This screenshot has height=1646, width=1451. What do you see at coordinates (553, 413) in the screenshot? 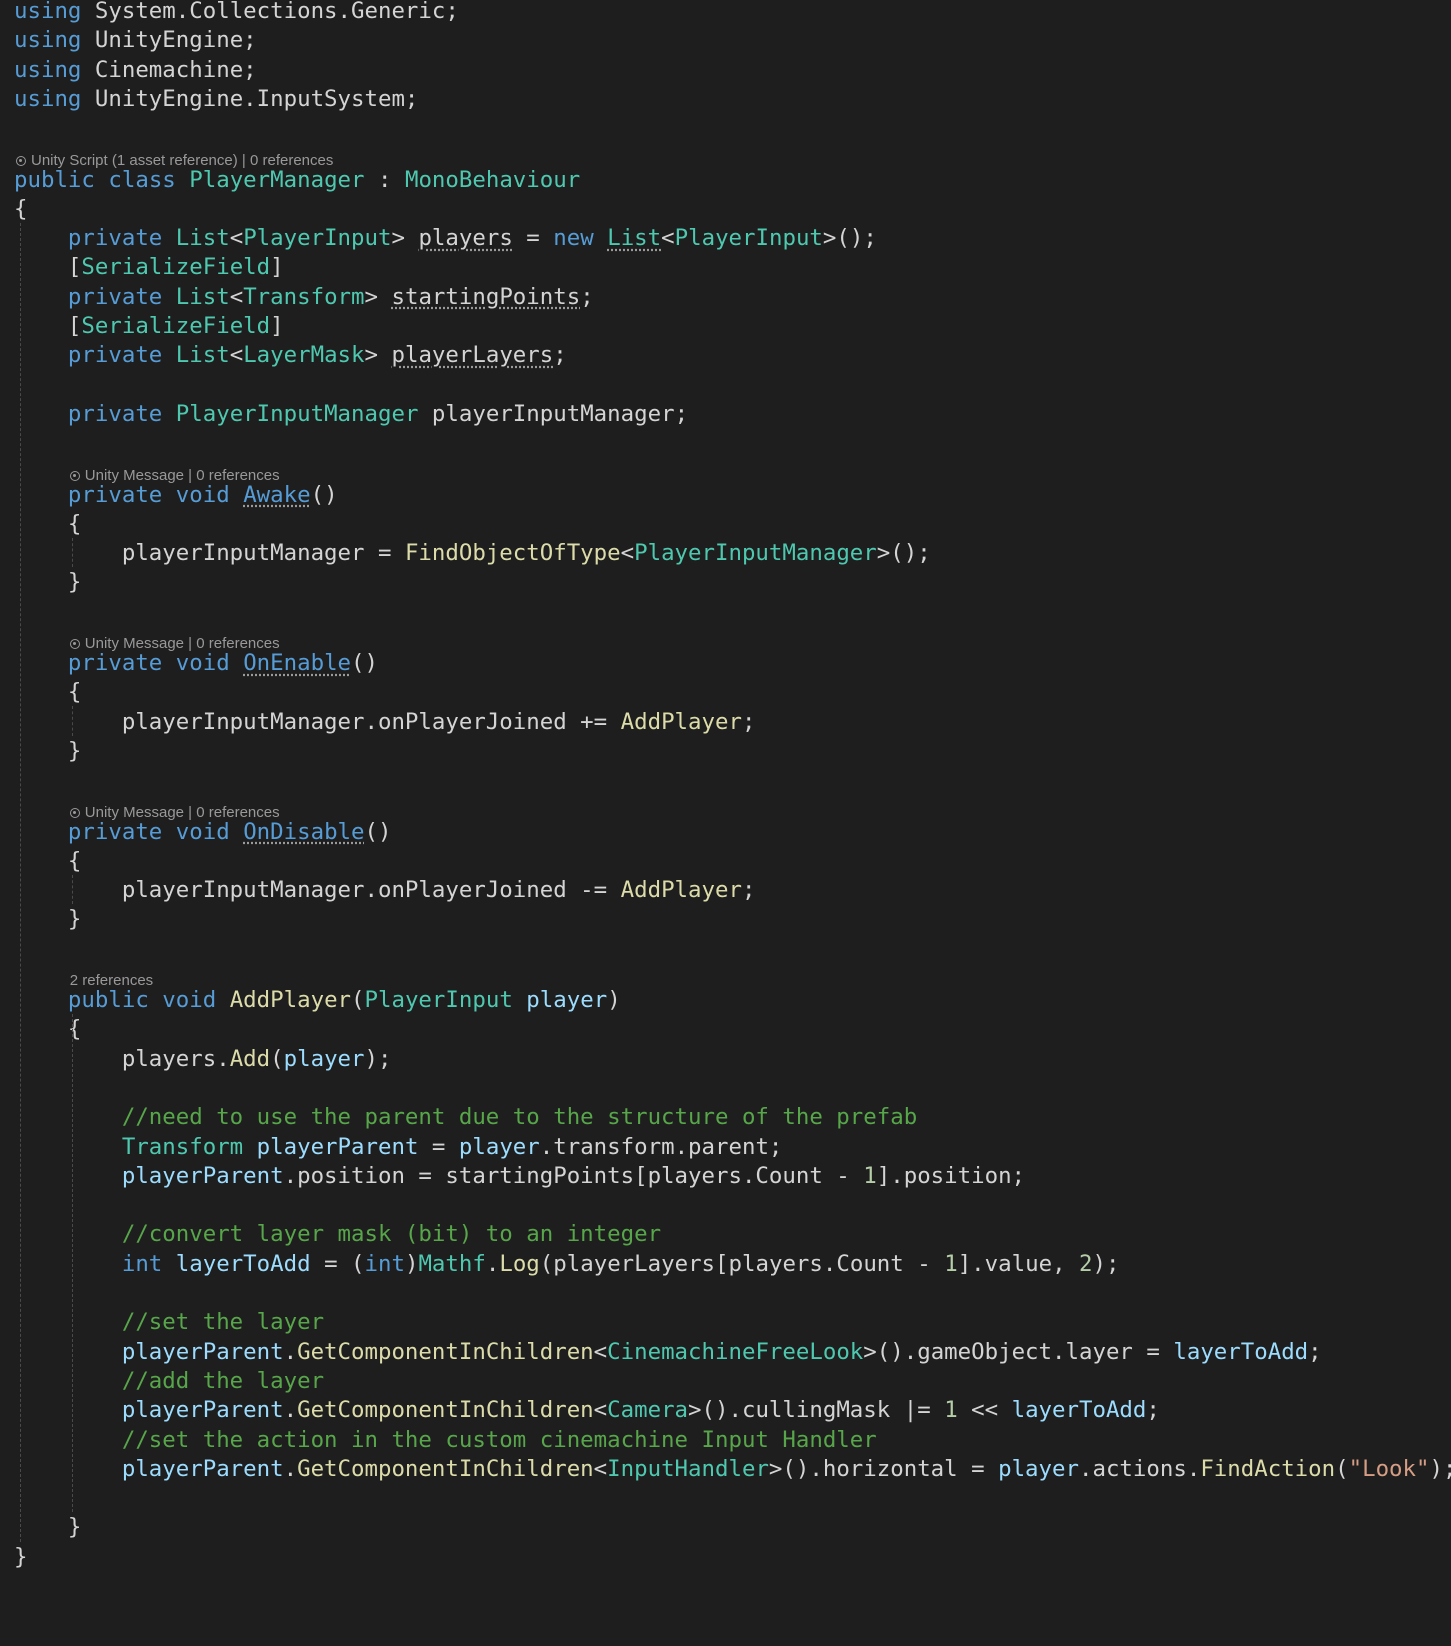
I see `code-token-plain: playerInputManager;` at bounding box center [553, 413].